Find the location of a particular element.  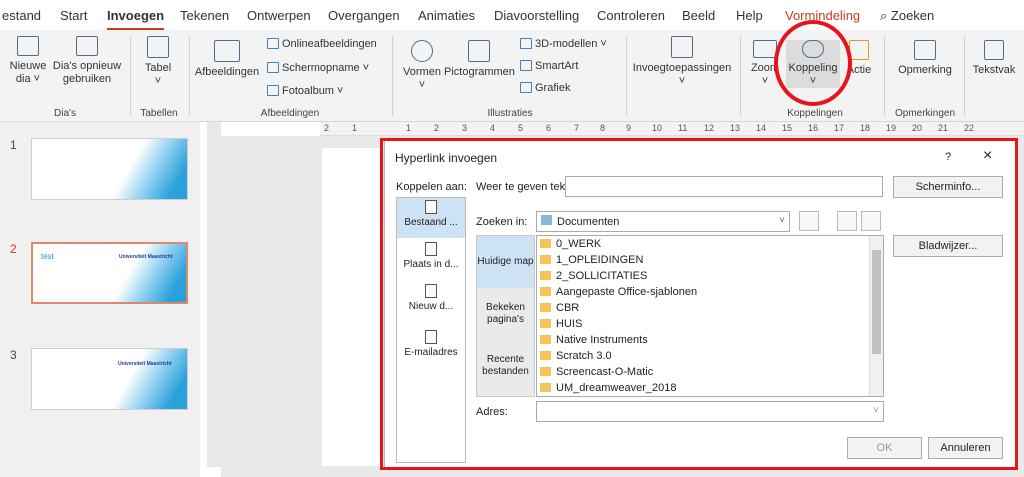

table-button: Tabel ˅ is located at coordinates (158, 62).